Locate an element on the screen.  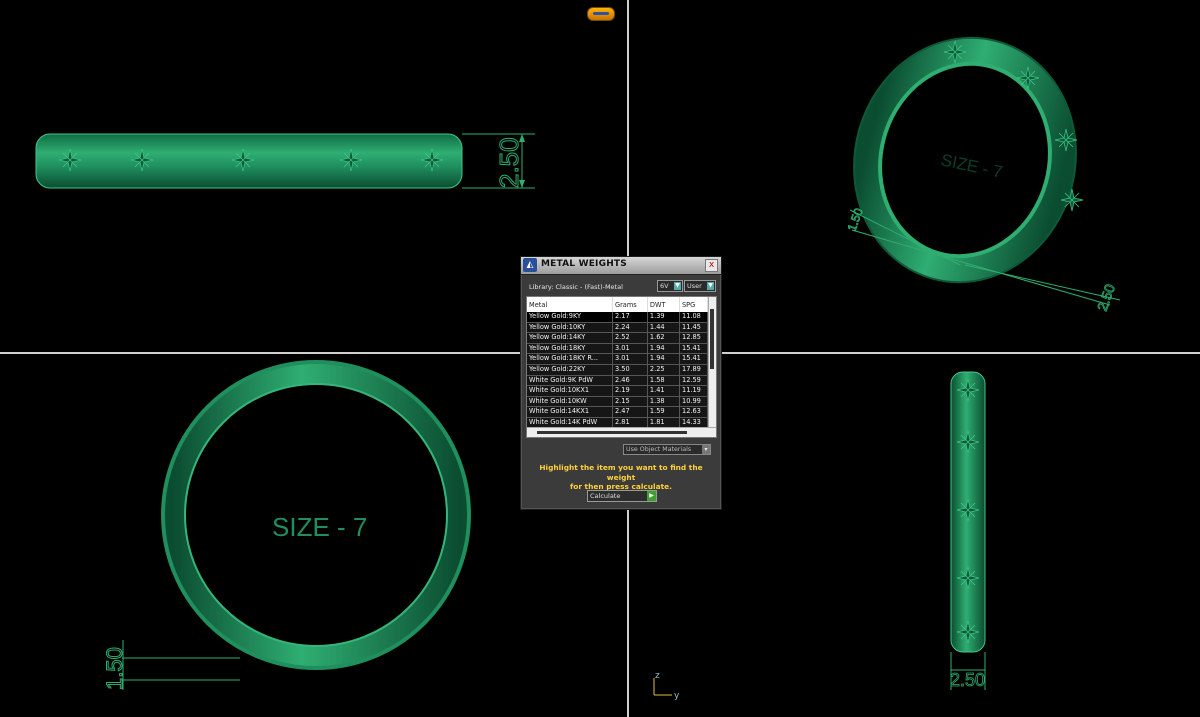
table-row: Yellow Gold:14KY 2.52 1.62 12.85 is located at coordinates (617, 338).